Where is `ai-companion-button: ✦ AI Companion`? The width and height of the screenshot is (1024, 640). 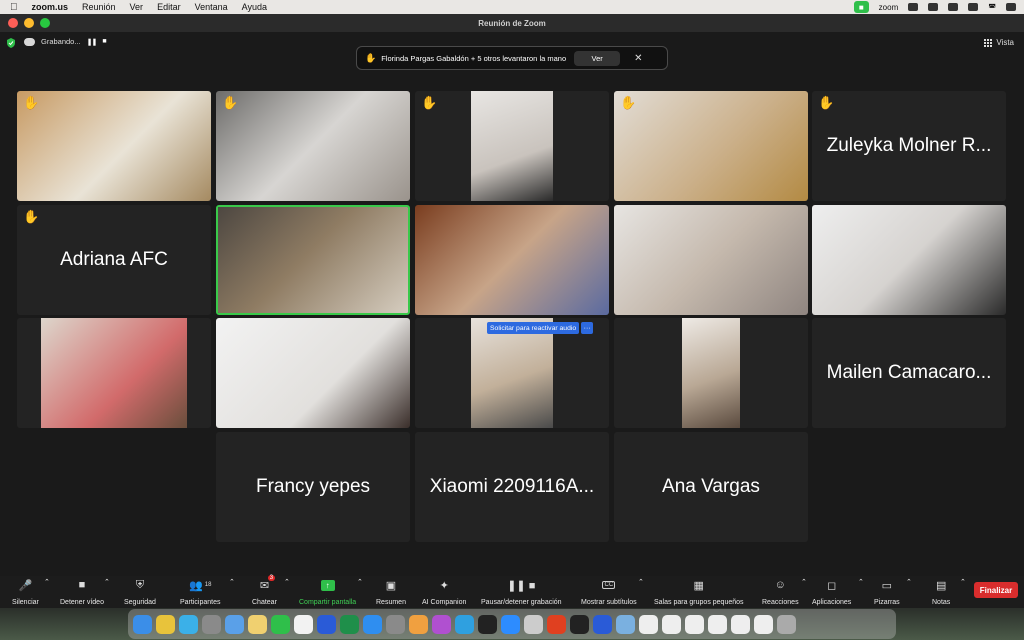
ai-companion-button: ✦ AI Companion is located at coordinates (444, 592).